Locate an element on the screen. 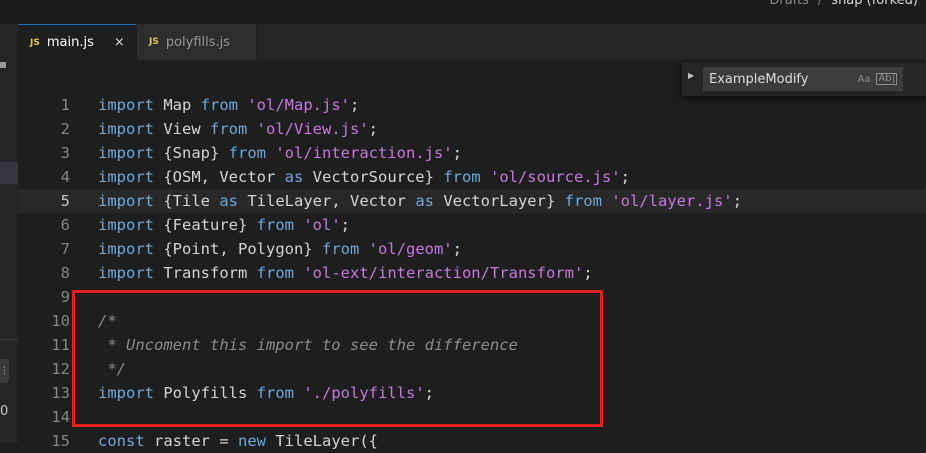  tab-main-js: JS main.js × is located at coordinates (77, 42).